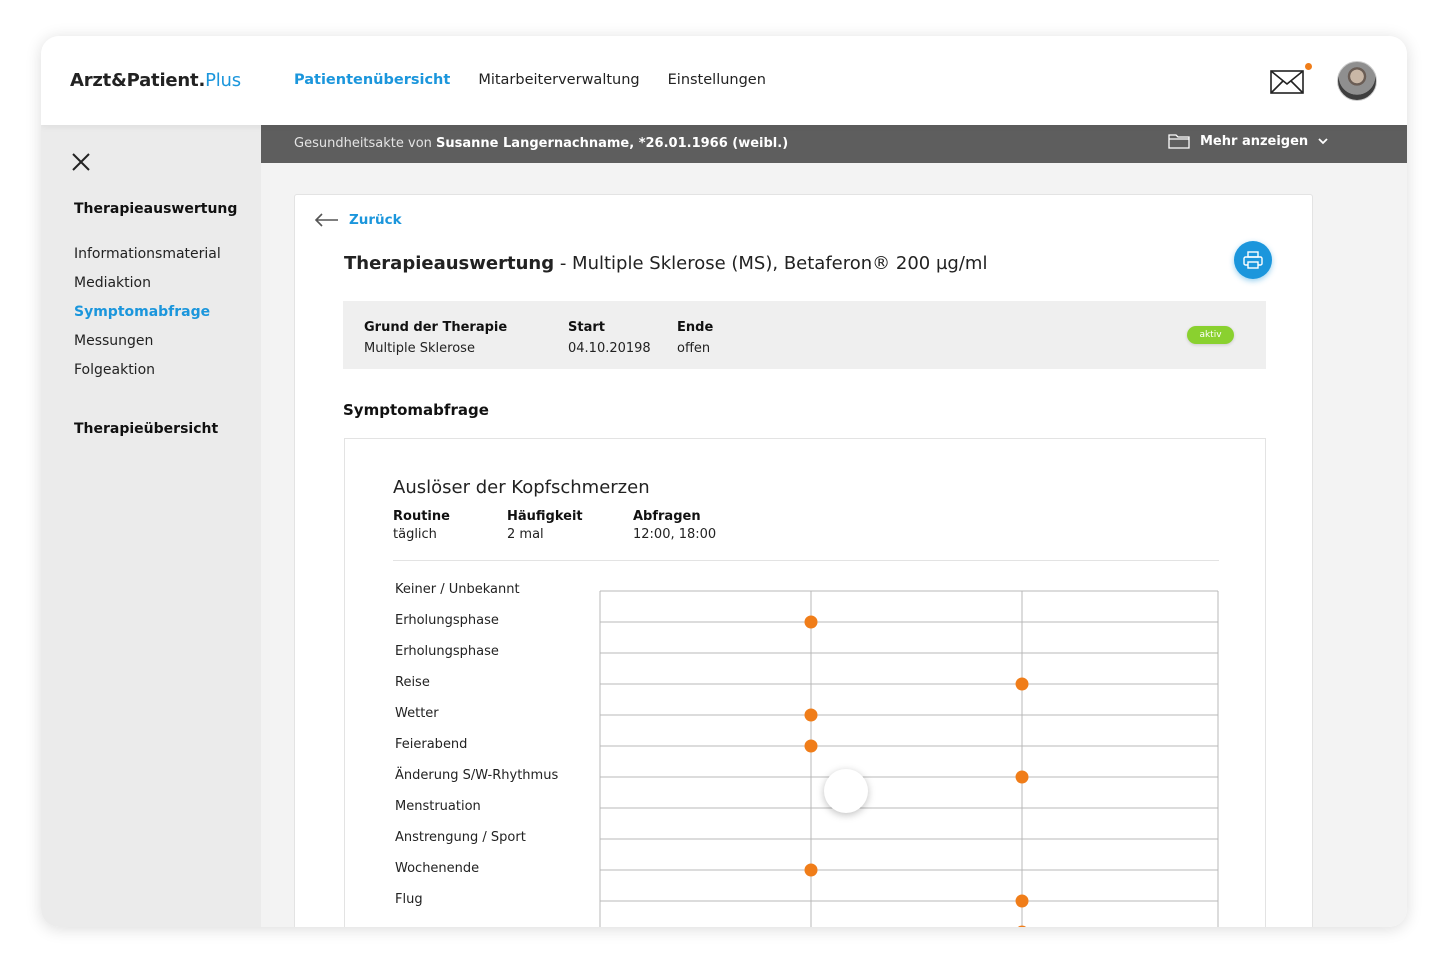 The image size is (1445, 967). What do you see at coordinates (146, 429) in the screenshot?
I see `sidebar-heading-therapieuebersicht: Therapieübersicht` at bounding box center [146, 429].